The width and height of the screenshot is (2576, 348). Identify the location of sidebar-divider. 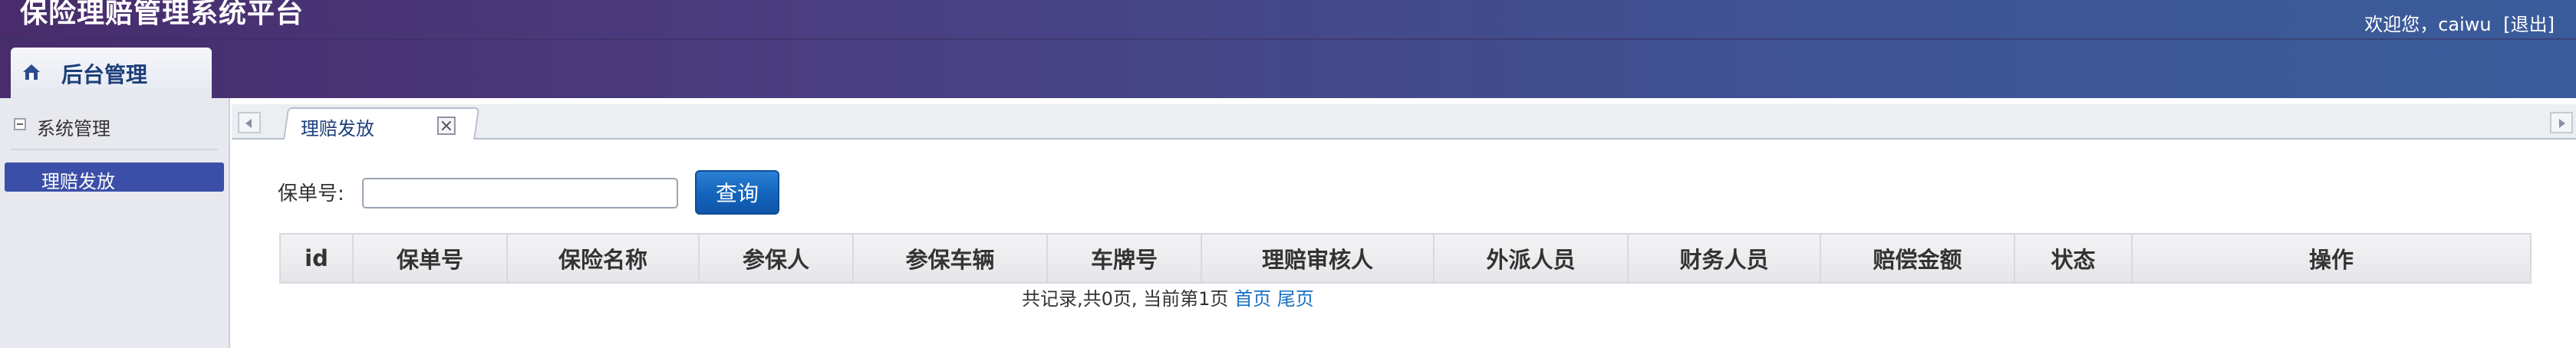
(114, 149).